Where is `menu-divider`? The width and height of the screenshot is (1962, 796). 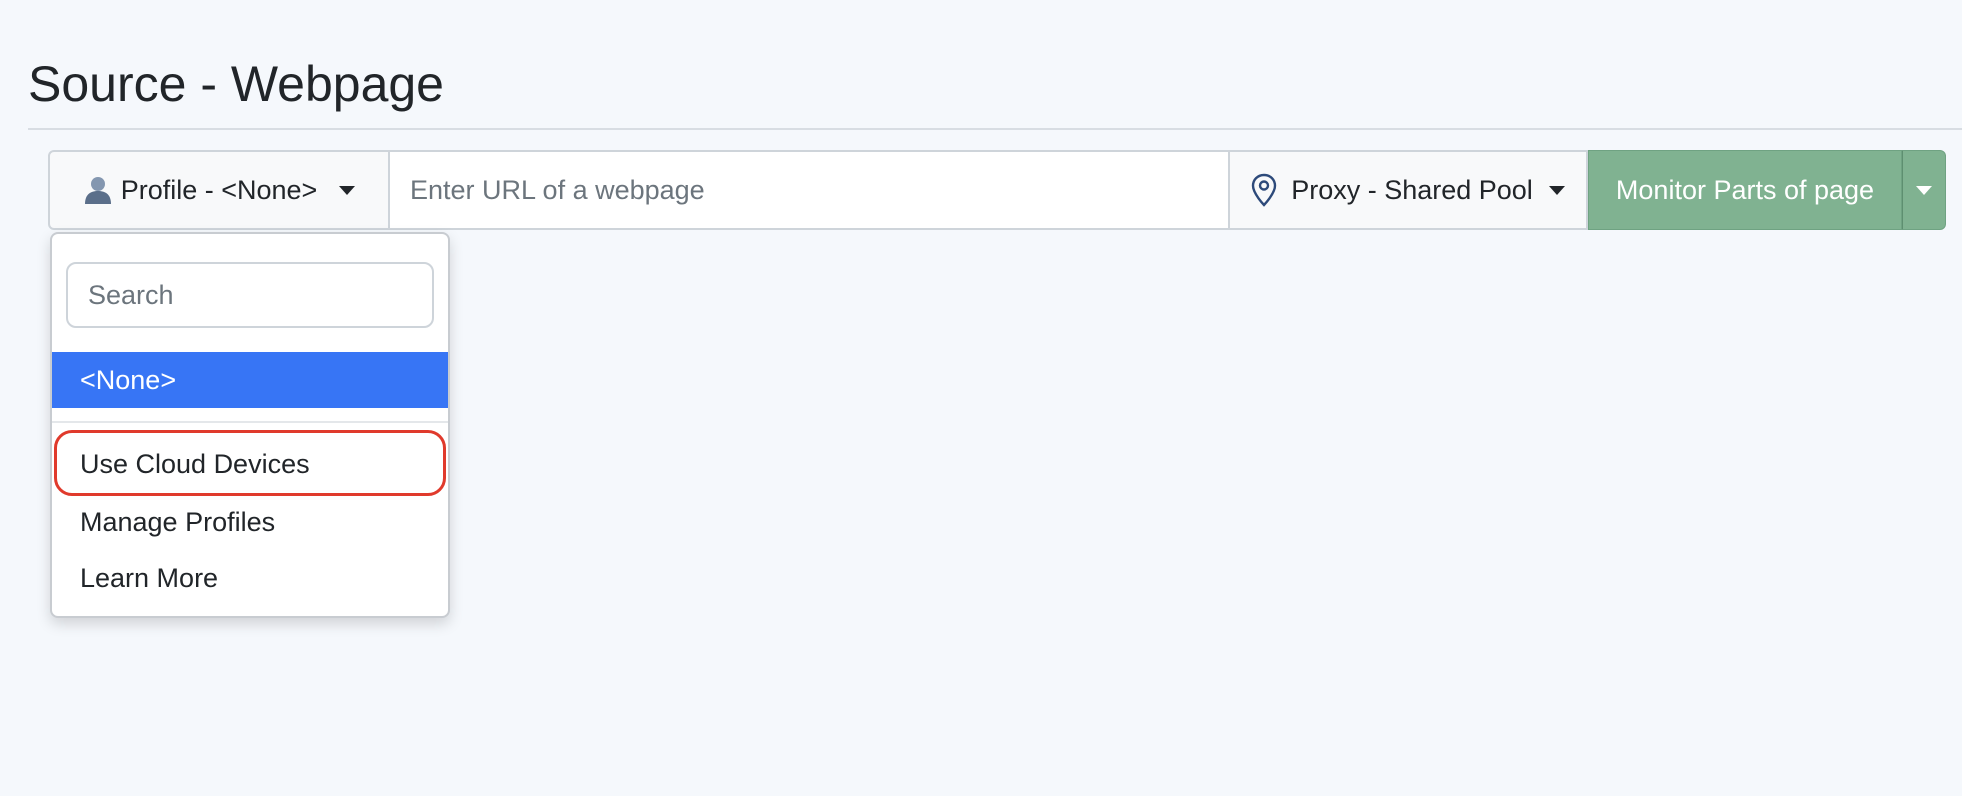
menu-divider is located at coordinates (250, 422).